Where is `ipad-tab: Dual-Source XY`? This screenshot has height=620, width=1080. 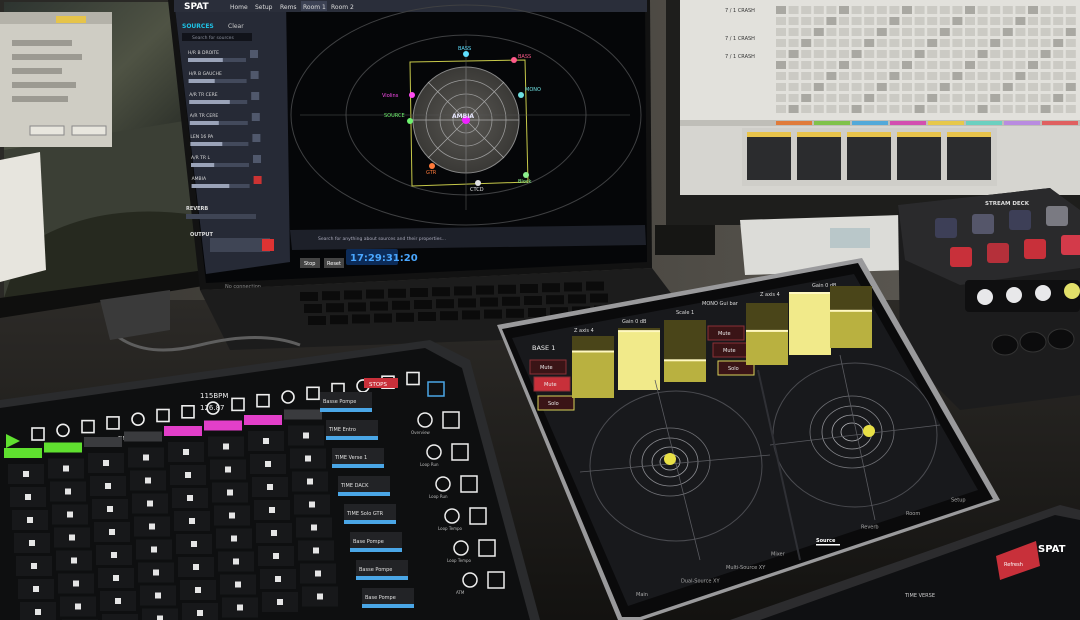 ipad-tab: Dual-Source XY is located at coordinates (700, 582).